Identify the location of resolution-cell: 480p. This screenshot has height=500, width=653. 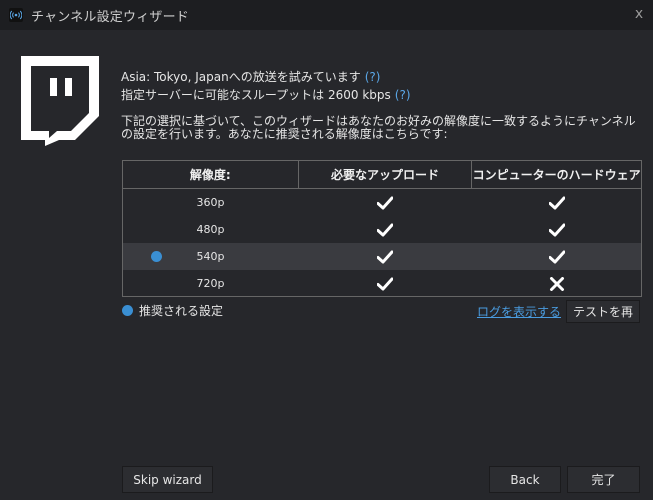
(210, 229).